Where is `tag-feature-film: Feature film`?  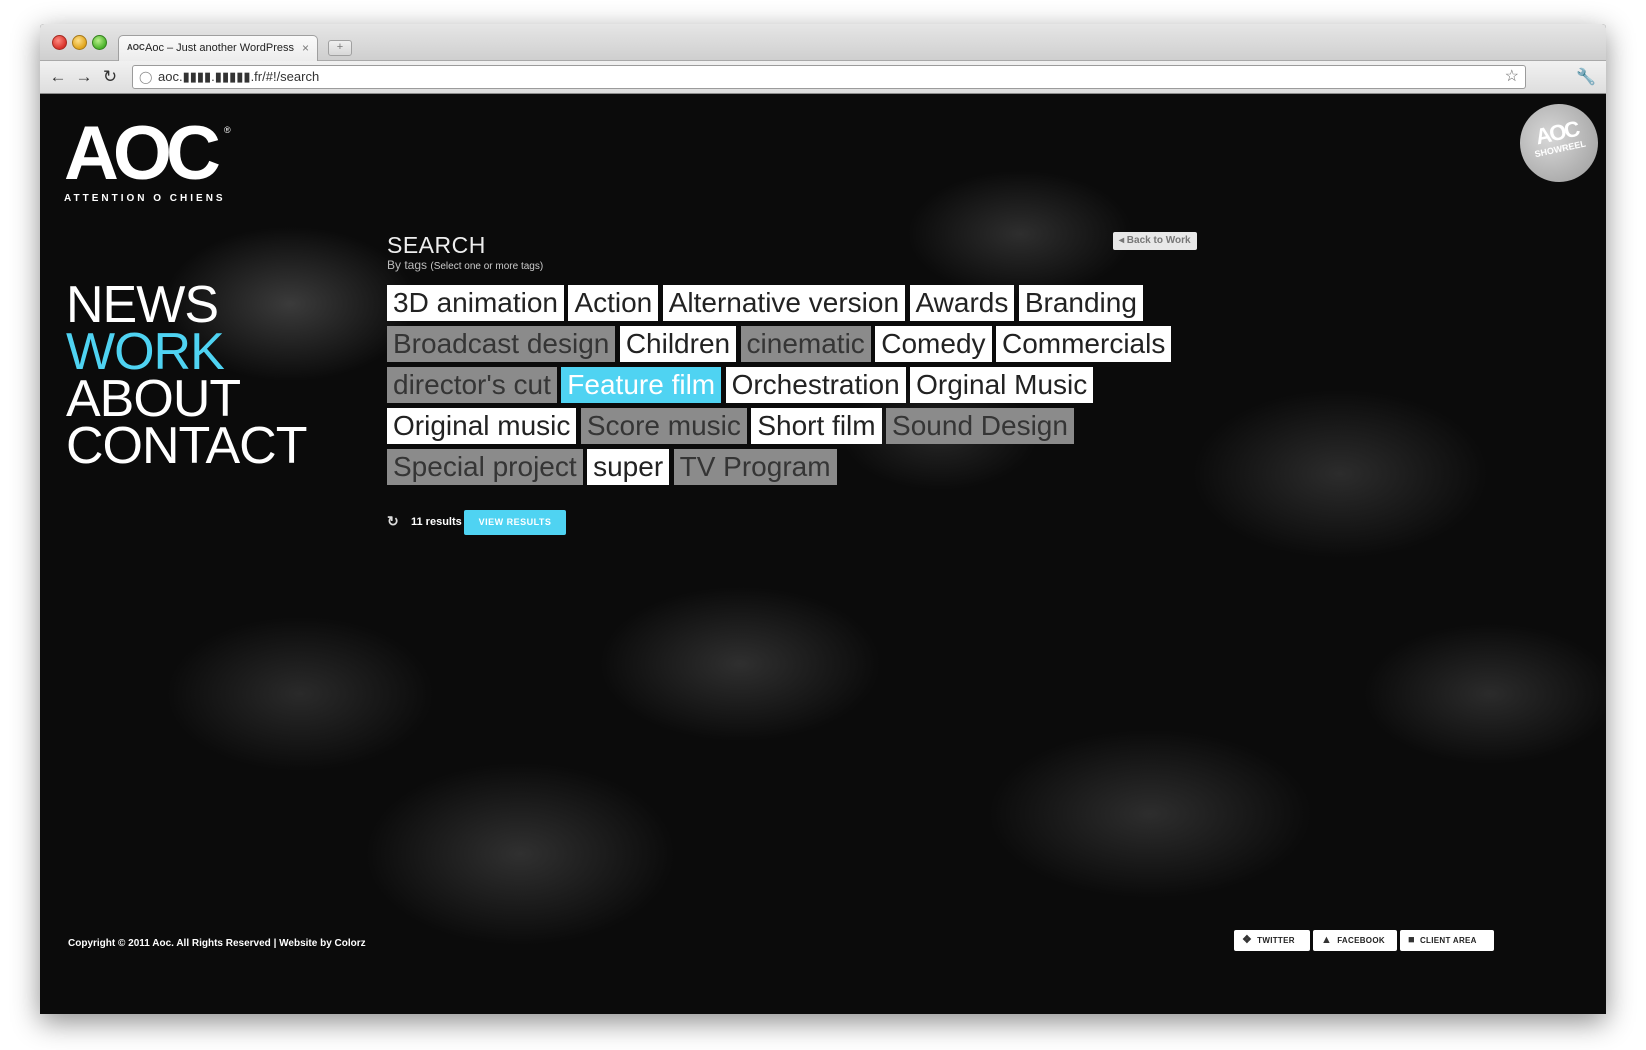
tag-feature-film: Feature film is located at coordinates (641, 385).